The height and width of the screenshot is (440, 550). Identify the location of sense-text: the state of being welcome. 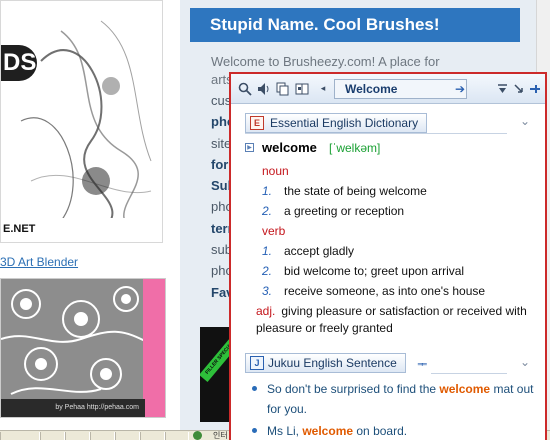
(355, 191).